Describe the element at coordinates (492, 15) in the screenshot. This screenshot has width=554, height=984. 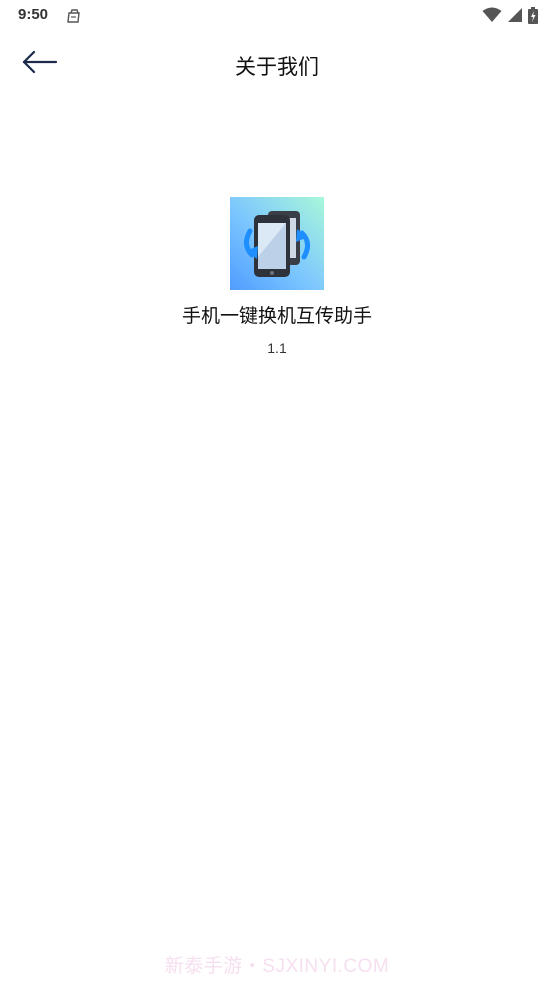
I see `wifi-icon` at that location.